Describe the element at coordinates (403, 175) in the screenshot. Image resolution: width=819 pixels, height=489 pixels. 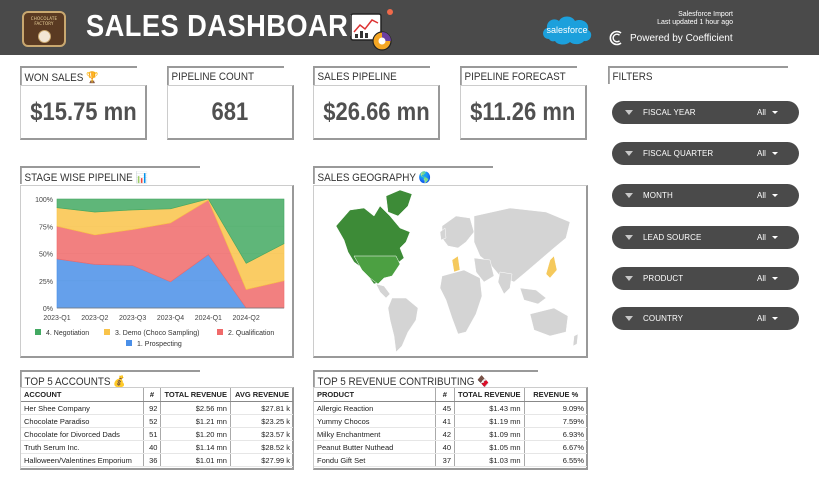
I see `sales-geography-label: SALES GEOGRAPHY 🌎` at that location.